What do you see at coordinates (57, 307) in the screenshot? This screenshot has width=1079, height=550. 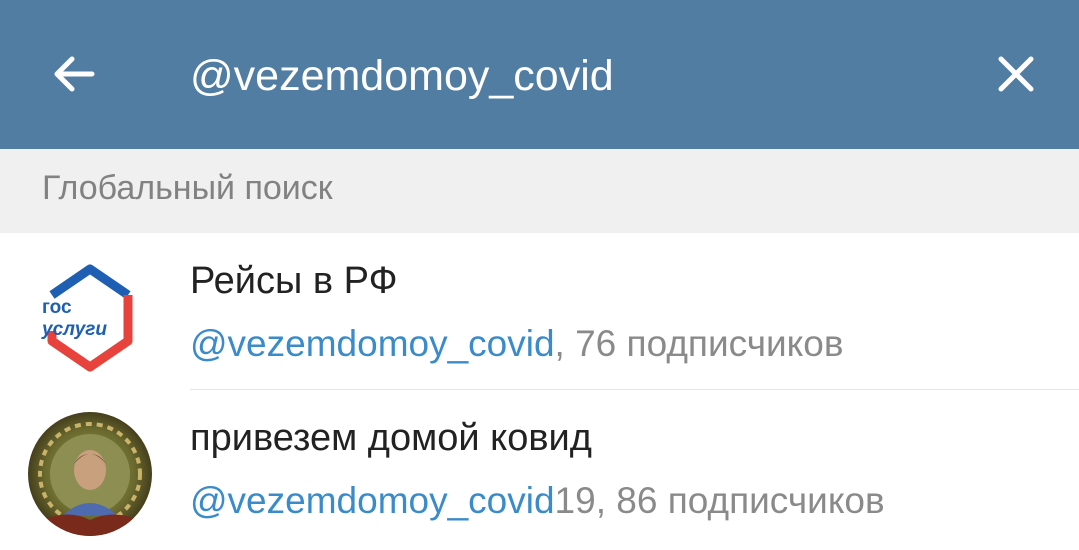 I see `logo-text-gos: гос` at bounding box center [57, 307].